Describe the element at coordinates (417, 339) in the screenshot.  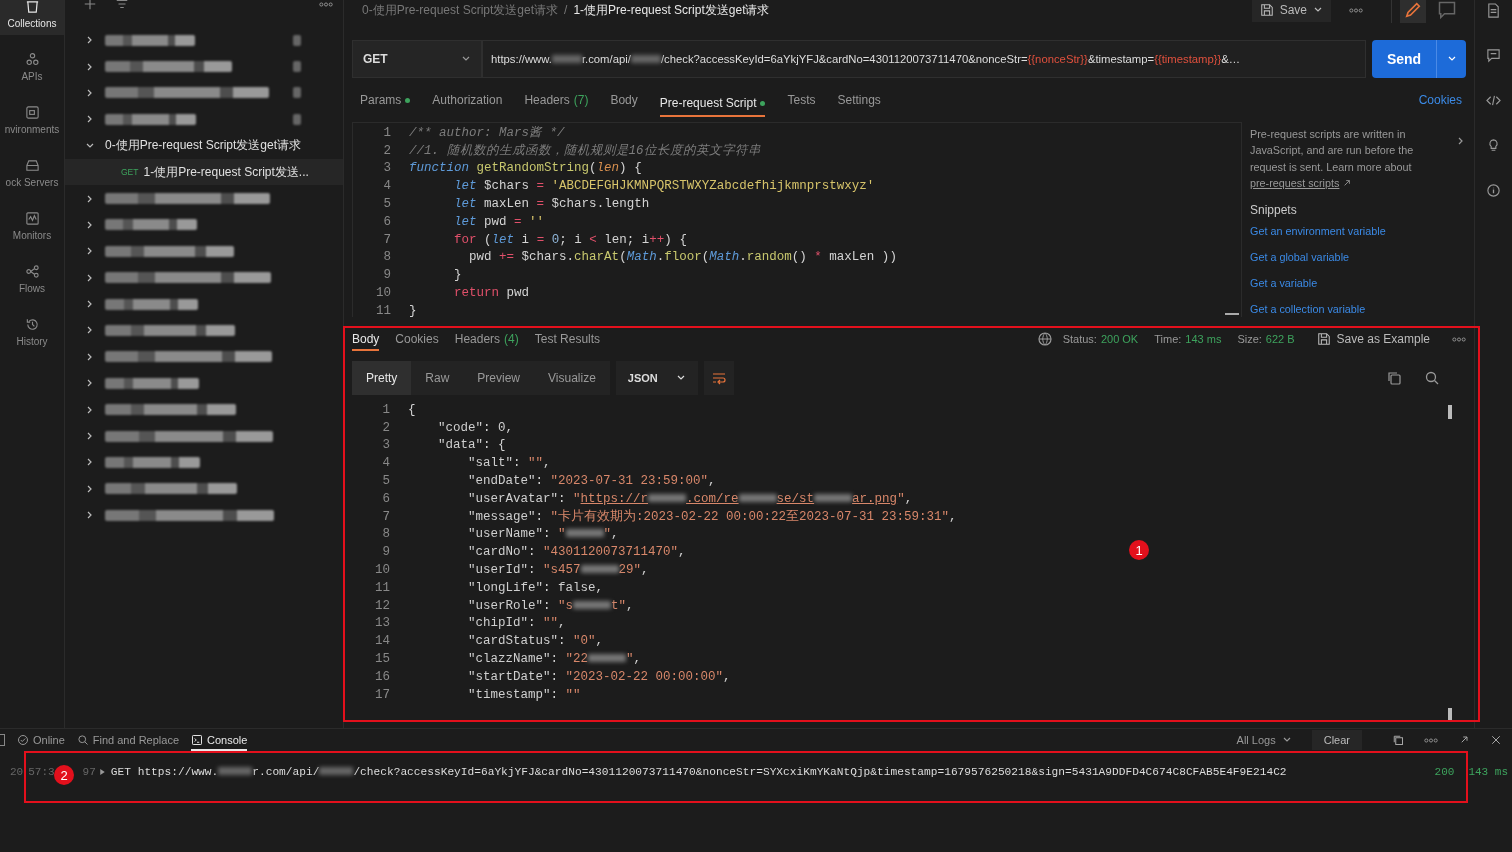
I see `response-tab: Cookies` at that location.